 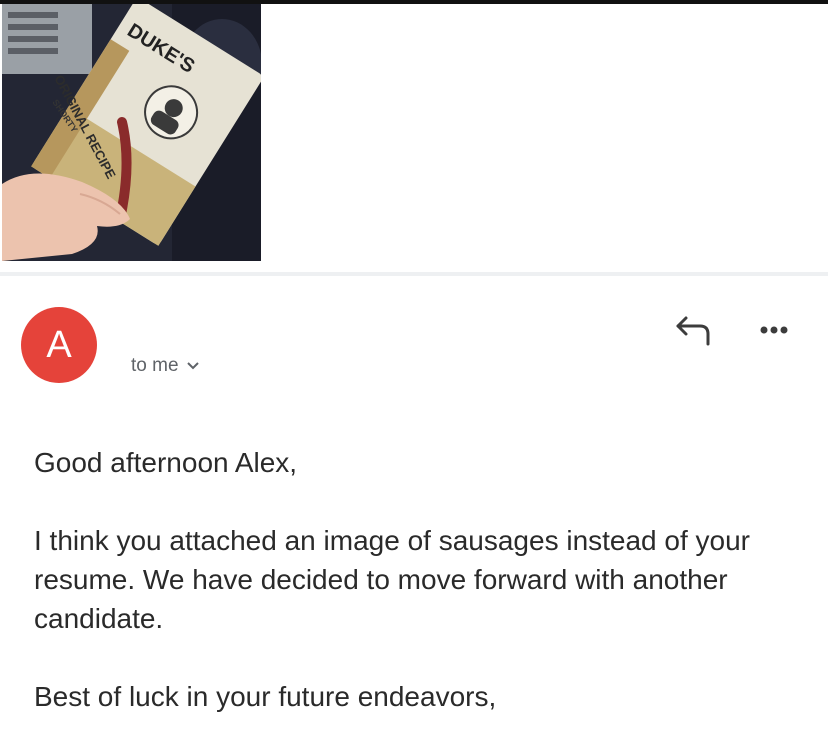 What do you see at coordinates (155, 365) in the screenshot?
I see `recipient-label: to me` at bounding box center [155, 365].